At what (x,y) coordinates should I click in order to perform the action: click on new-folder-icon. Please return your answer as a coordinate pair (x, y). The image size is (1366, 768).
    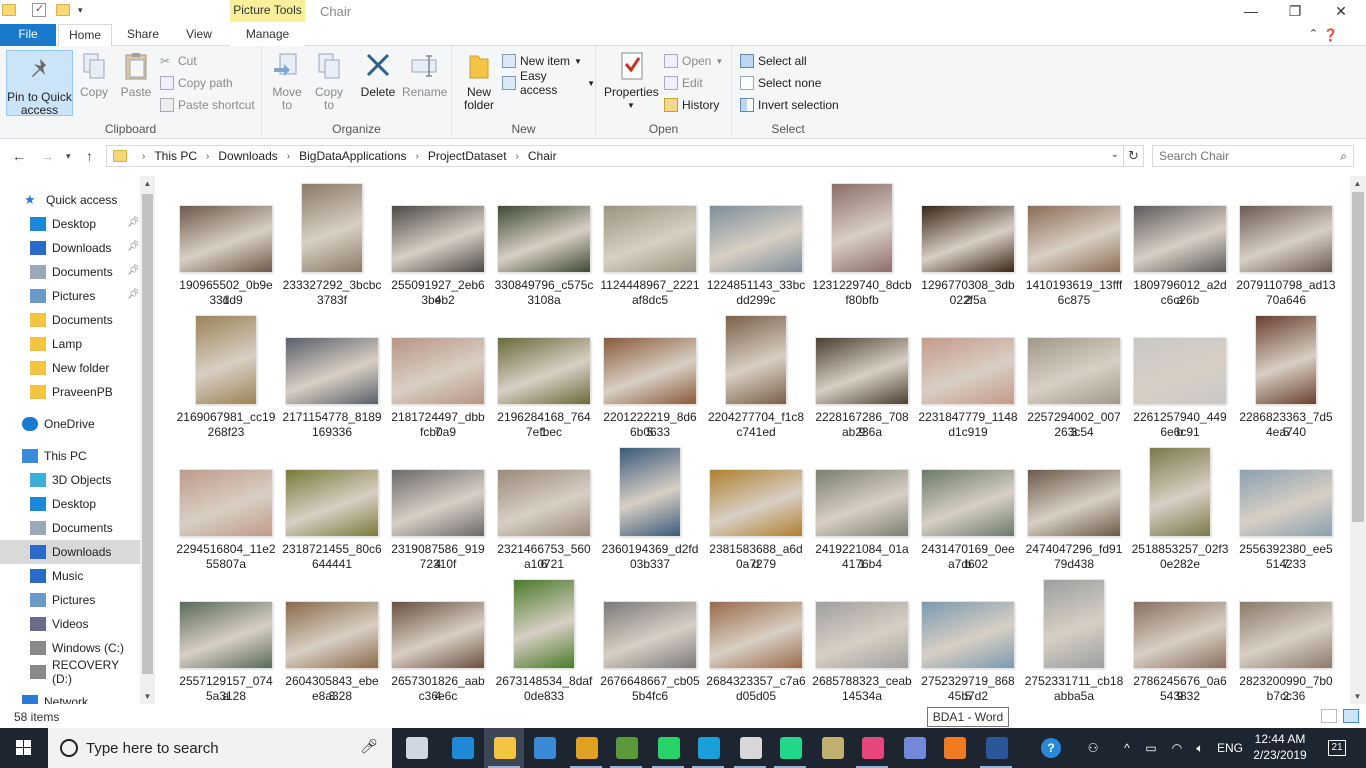
    Looking at the image, I should click on (63, 10).